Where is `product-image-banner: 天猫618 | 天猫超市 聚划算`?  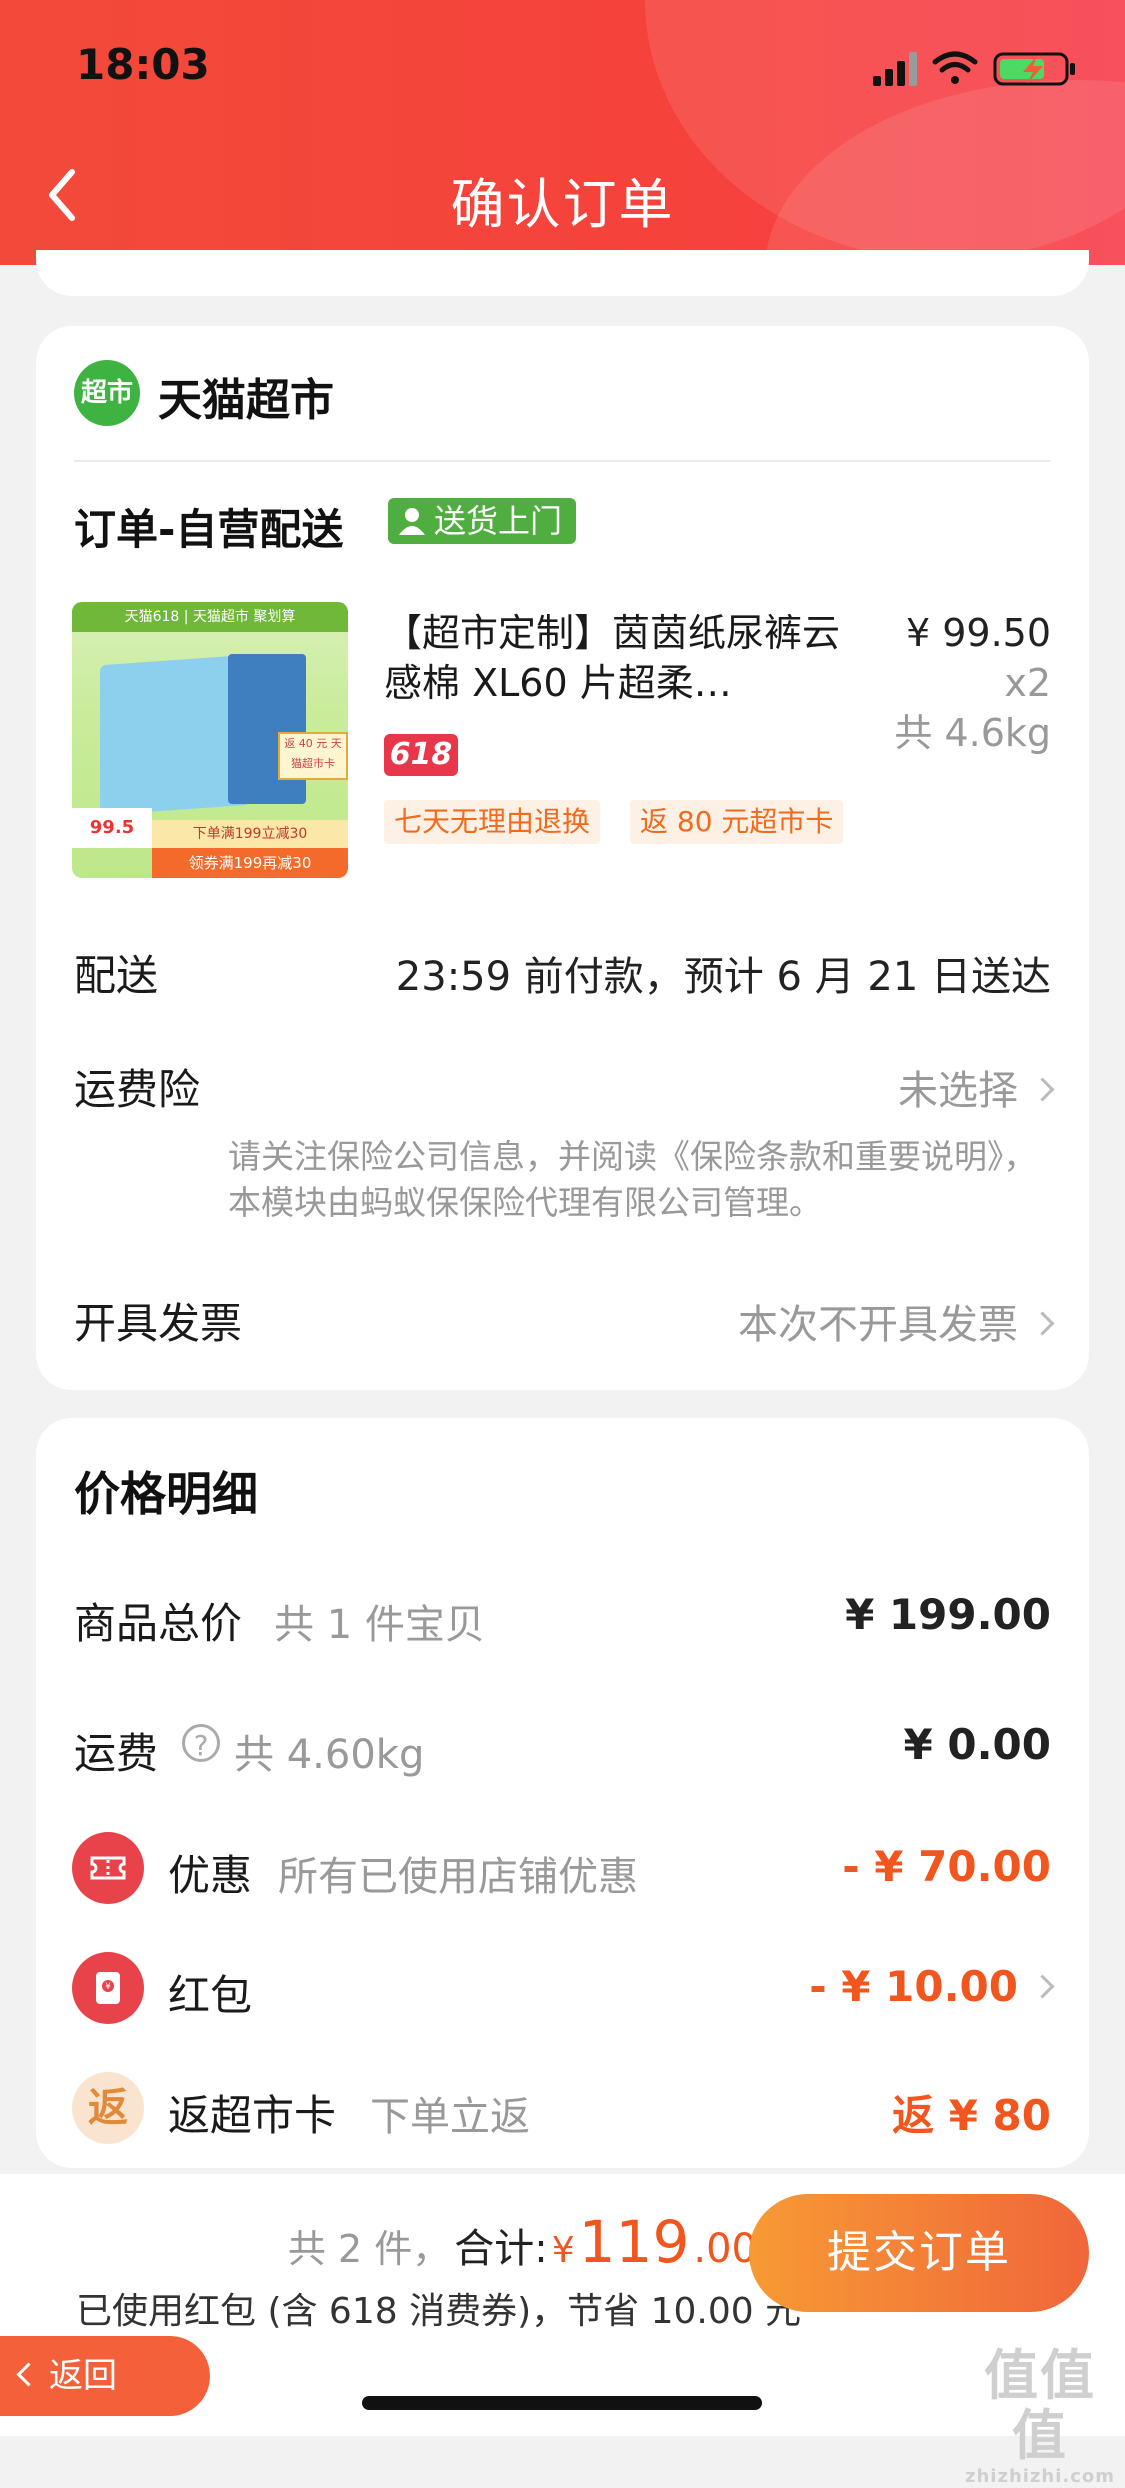
product-image-banner: 天猫618 | 天猫超市 聚划算 is located at coordinates (210, 617).